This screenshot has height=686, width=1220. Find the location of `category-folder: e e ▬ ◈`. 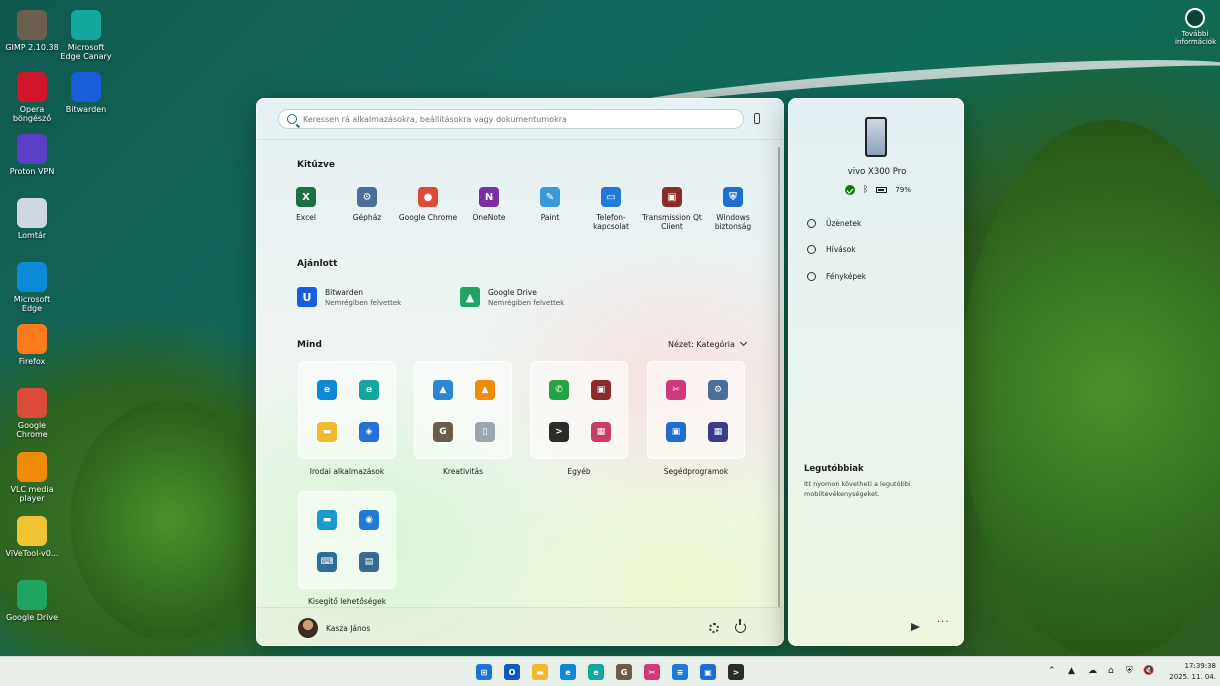

category-folder: e e ▬ ◈ is located at coordinates (347, 410).